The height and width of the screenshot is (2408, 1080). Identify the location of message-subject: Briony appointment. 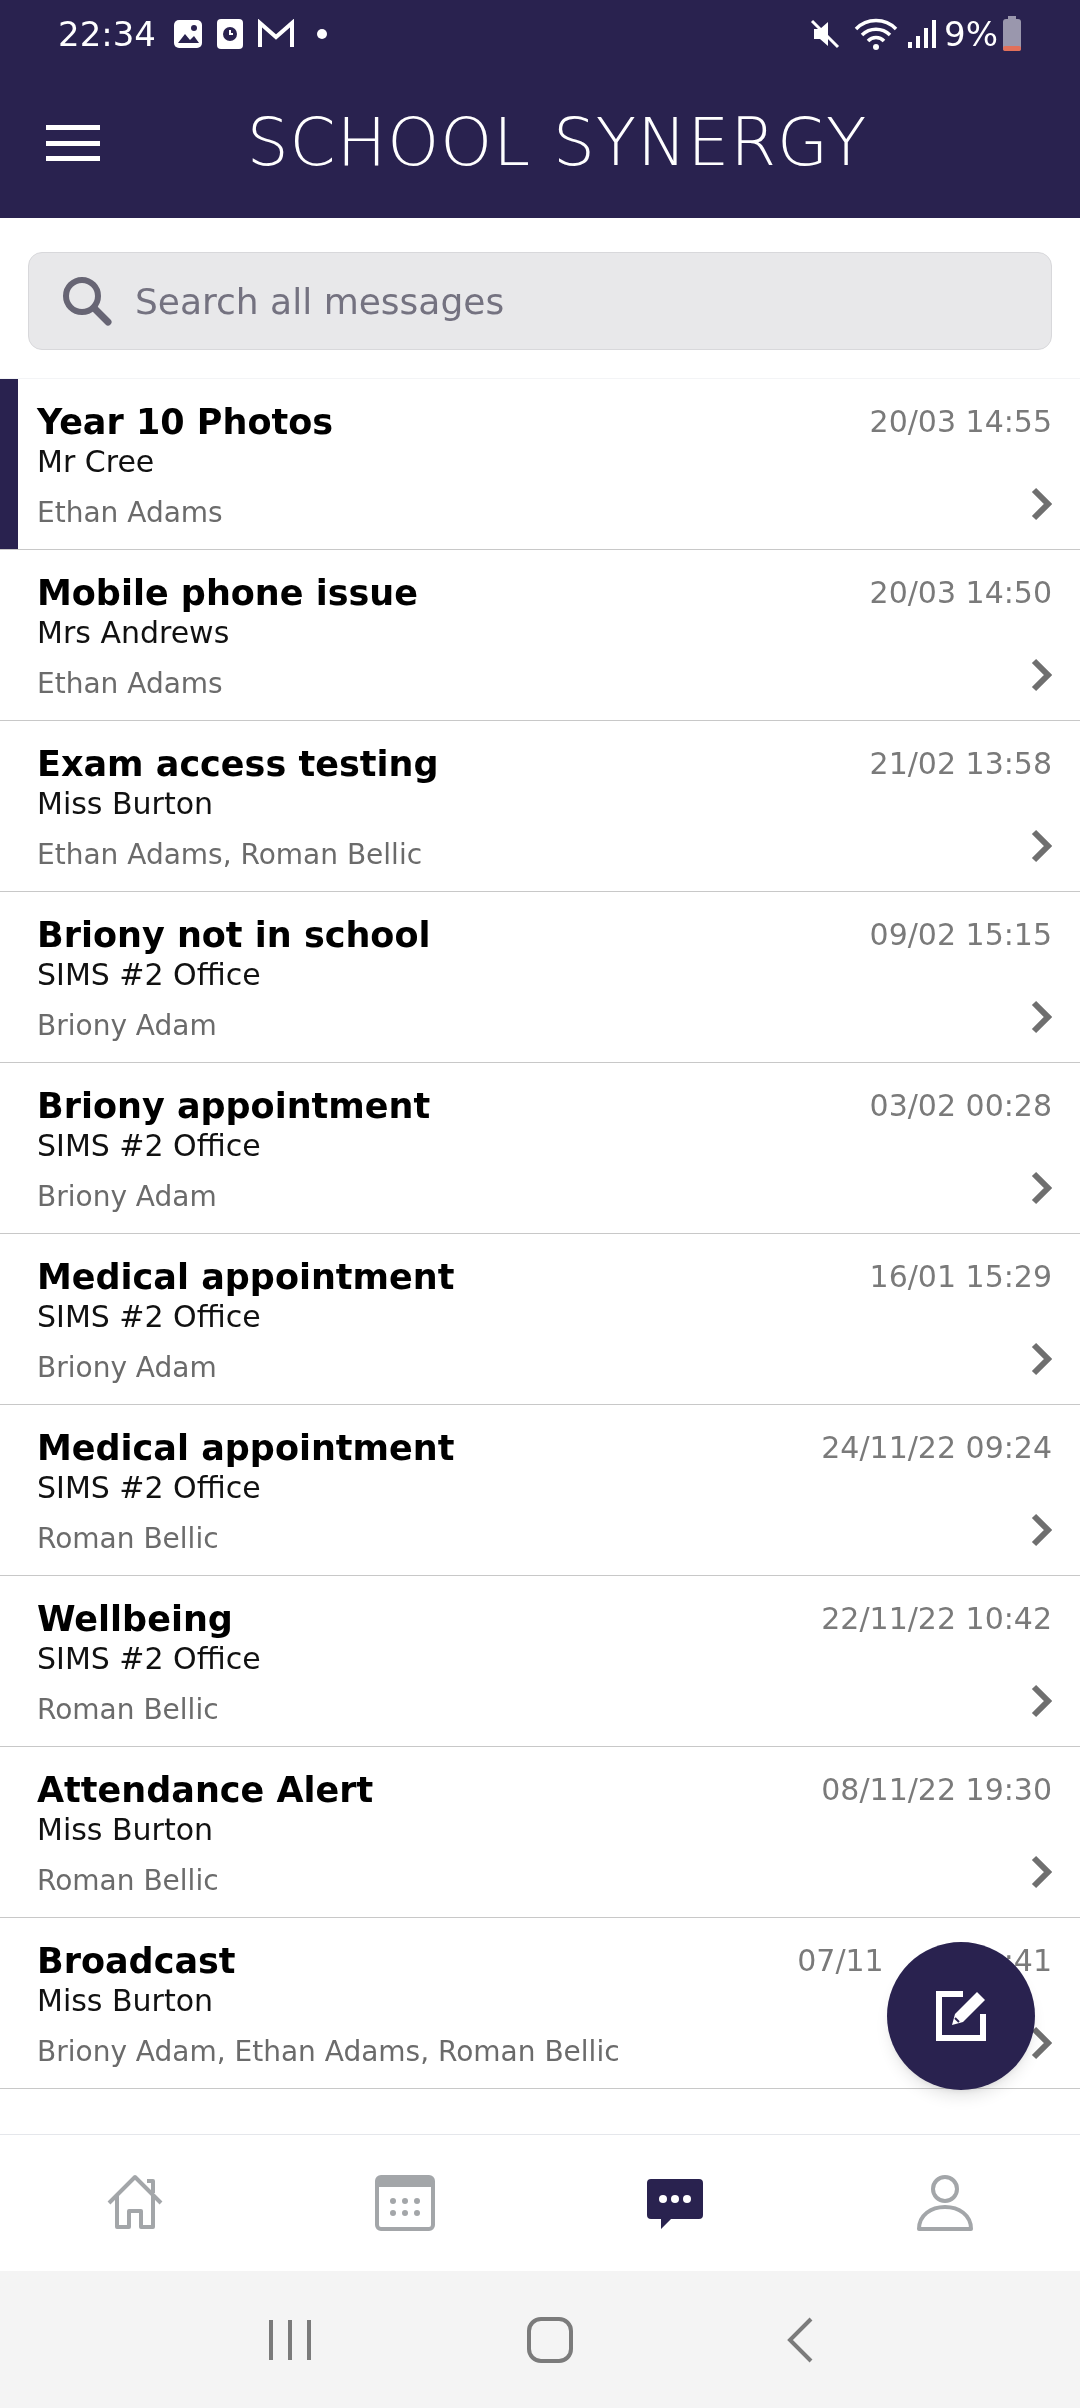
(234, 1106).